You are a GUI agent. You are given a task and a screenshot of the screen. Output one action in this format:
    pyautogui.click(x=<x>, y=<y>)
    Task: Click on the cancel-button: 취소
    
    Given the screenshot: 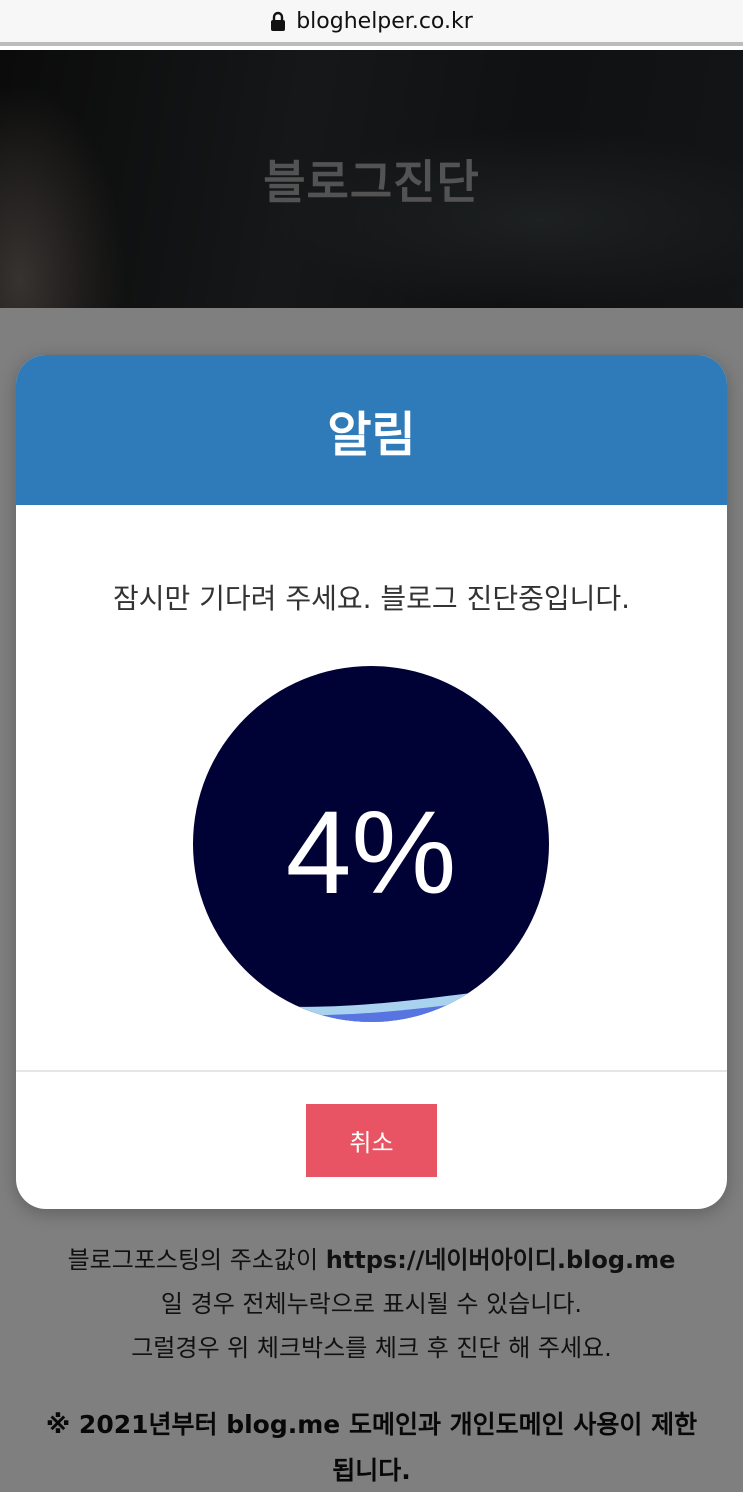 What is the action you would take?
    pyautogui.click(x=371, y=1140)
    